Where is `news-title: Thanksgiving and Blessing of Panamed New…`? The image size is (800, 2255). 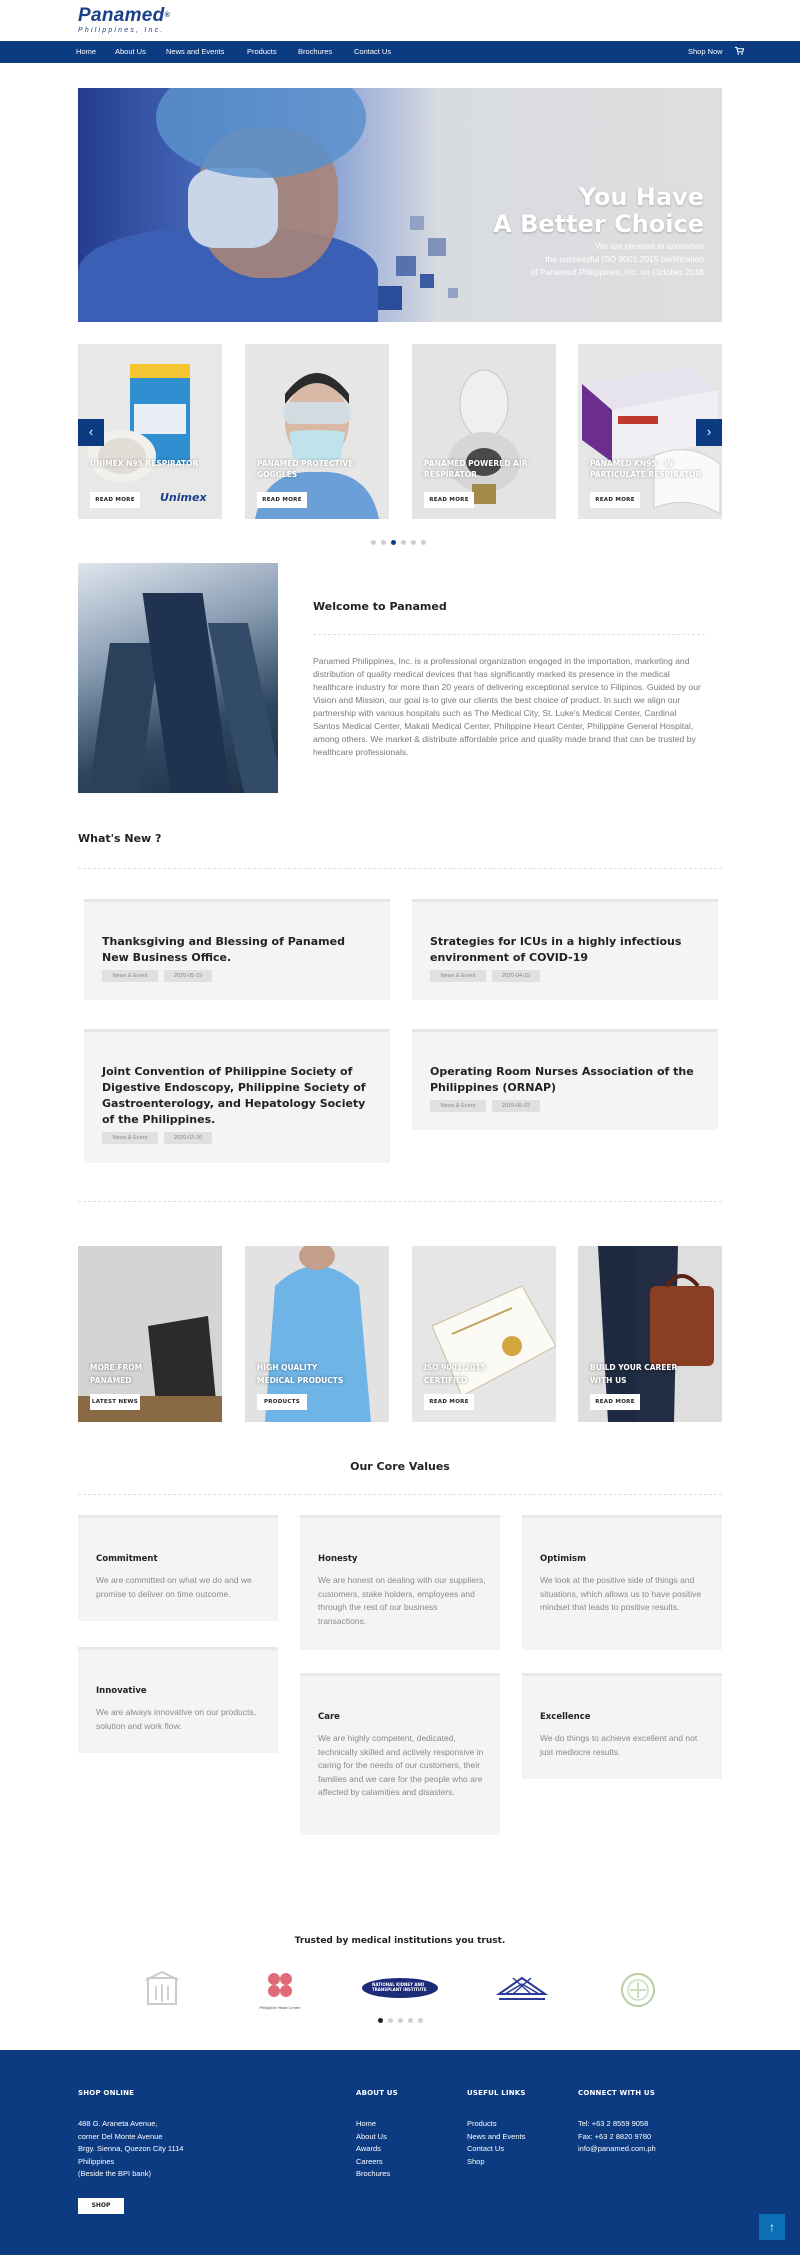 news-title: Thanksgiving and Blessing of Panamed New… is located at coordinates (238, 950).